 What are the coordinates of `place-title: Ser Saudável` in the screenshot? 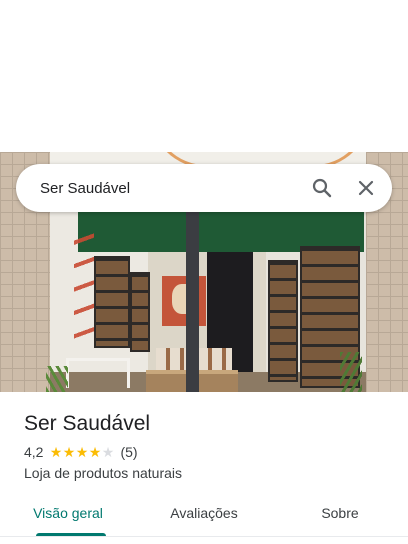 It's located at (87, 423).